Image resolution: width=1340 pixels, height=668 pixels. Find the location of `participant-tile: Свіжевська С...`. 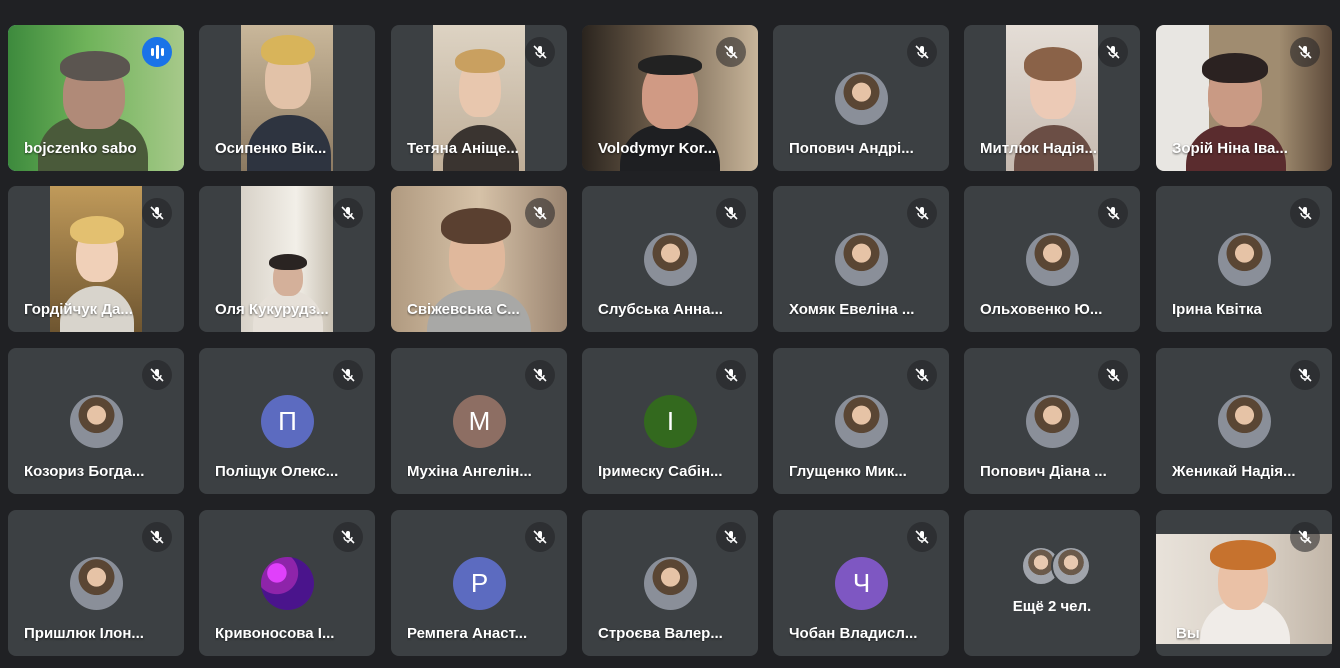

participant-tile: Свіжевська С... is located at coordinates (479, 259).